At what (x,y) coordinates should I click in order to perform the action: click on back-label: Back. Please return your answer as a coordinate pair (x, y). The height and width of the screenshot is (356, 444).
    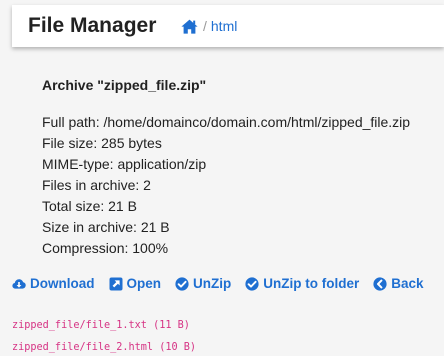
    Looking at the image, I should click on (407, 283).